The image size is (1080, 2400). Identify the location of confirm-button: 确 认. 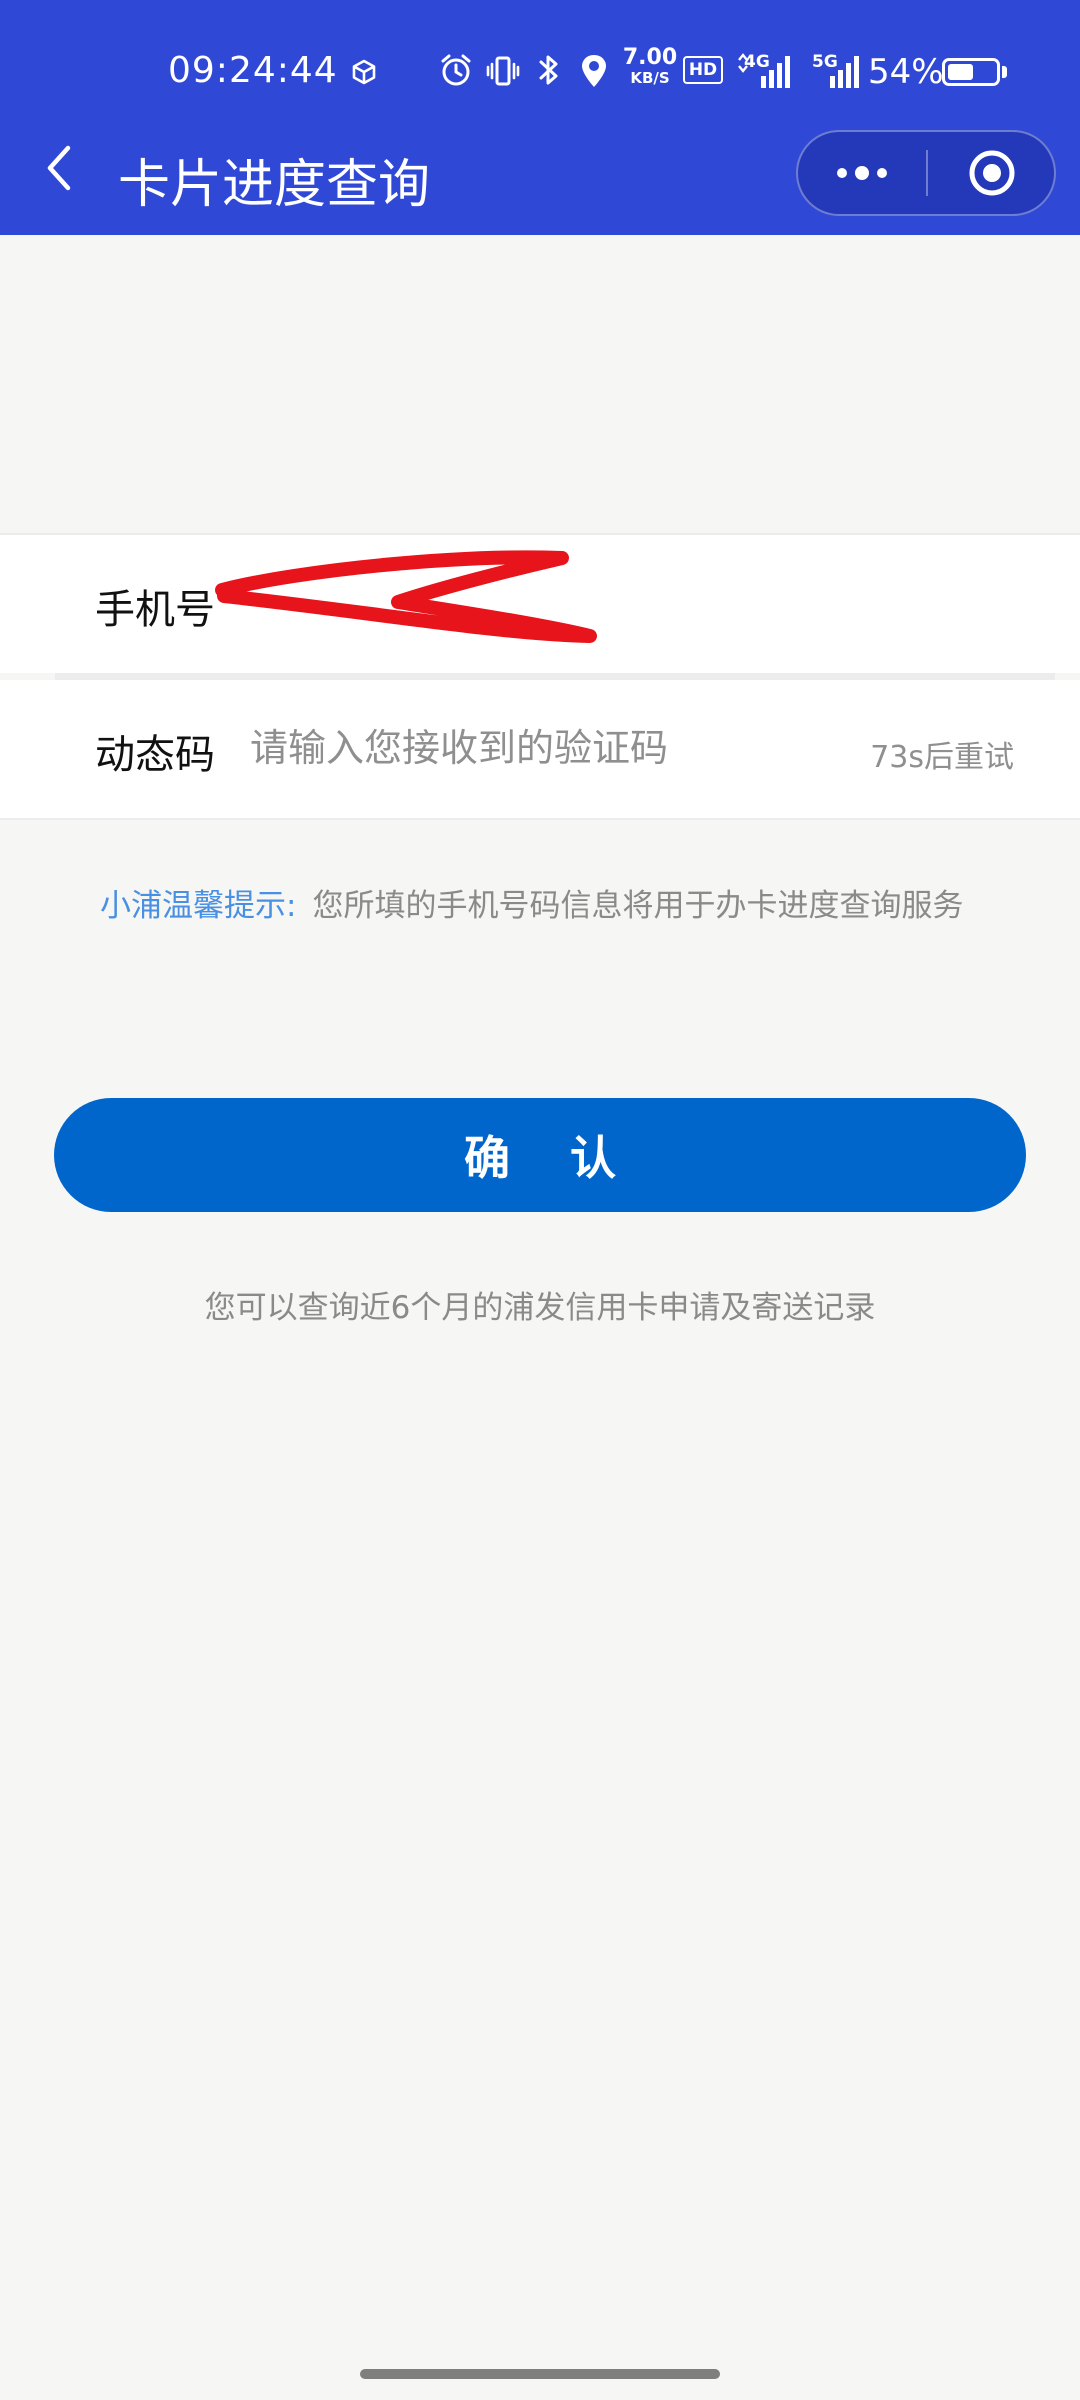
(540, 1155).